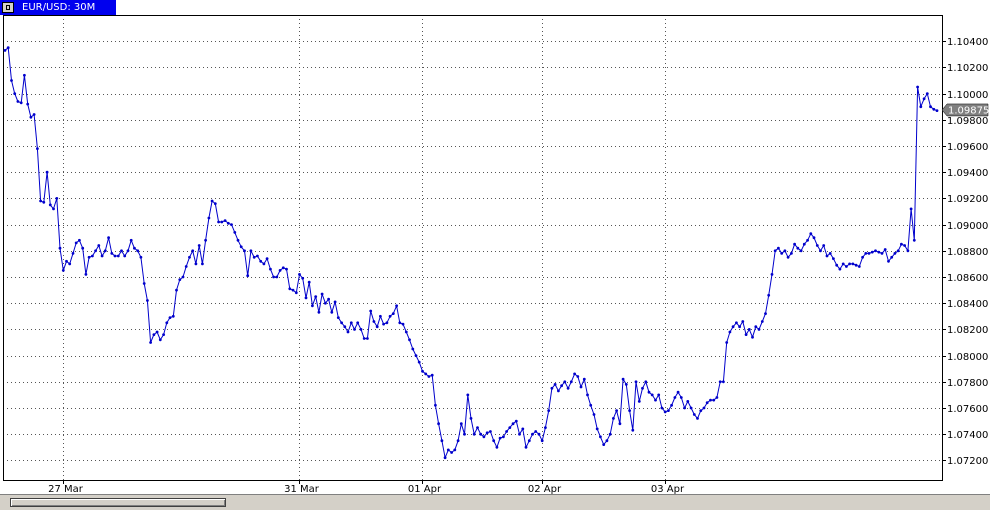 Image resolution: width=990 pixels, height=510 pixels. Describe the element at coordinates (495, 502) in the screenshot. I see `horizontal-scrollbar` at that location.